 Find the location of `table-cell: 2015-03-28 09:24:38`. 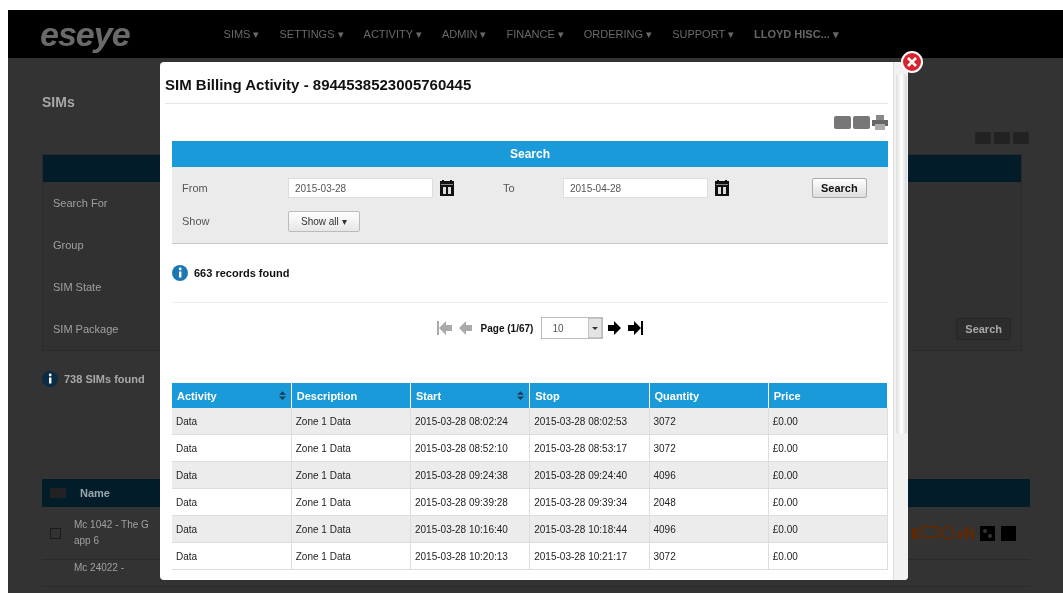

table-cell: 2015-03-28 09:24:38 is located at coordinates (470, 475).